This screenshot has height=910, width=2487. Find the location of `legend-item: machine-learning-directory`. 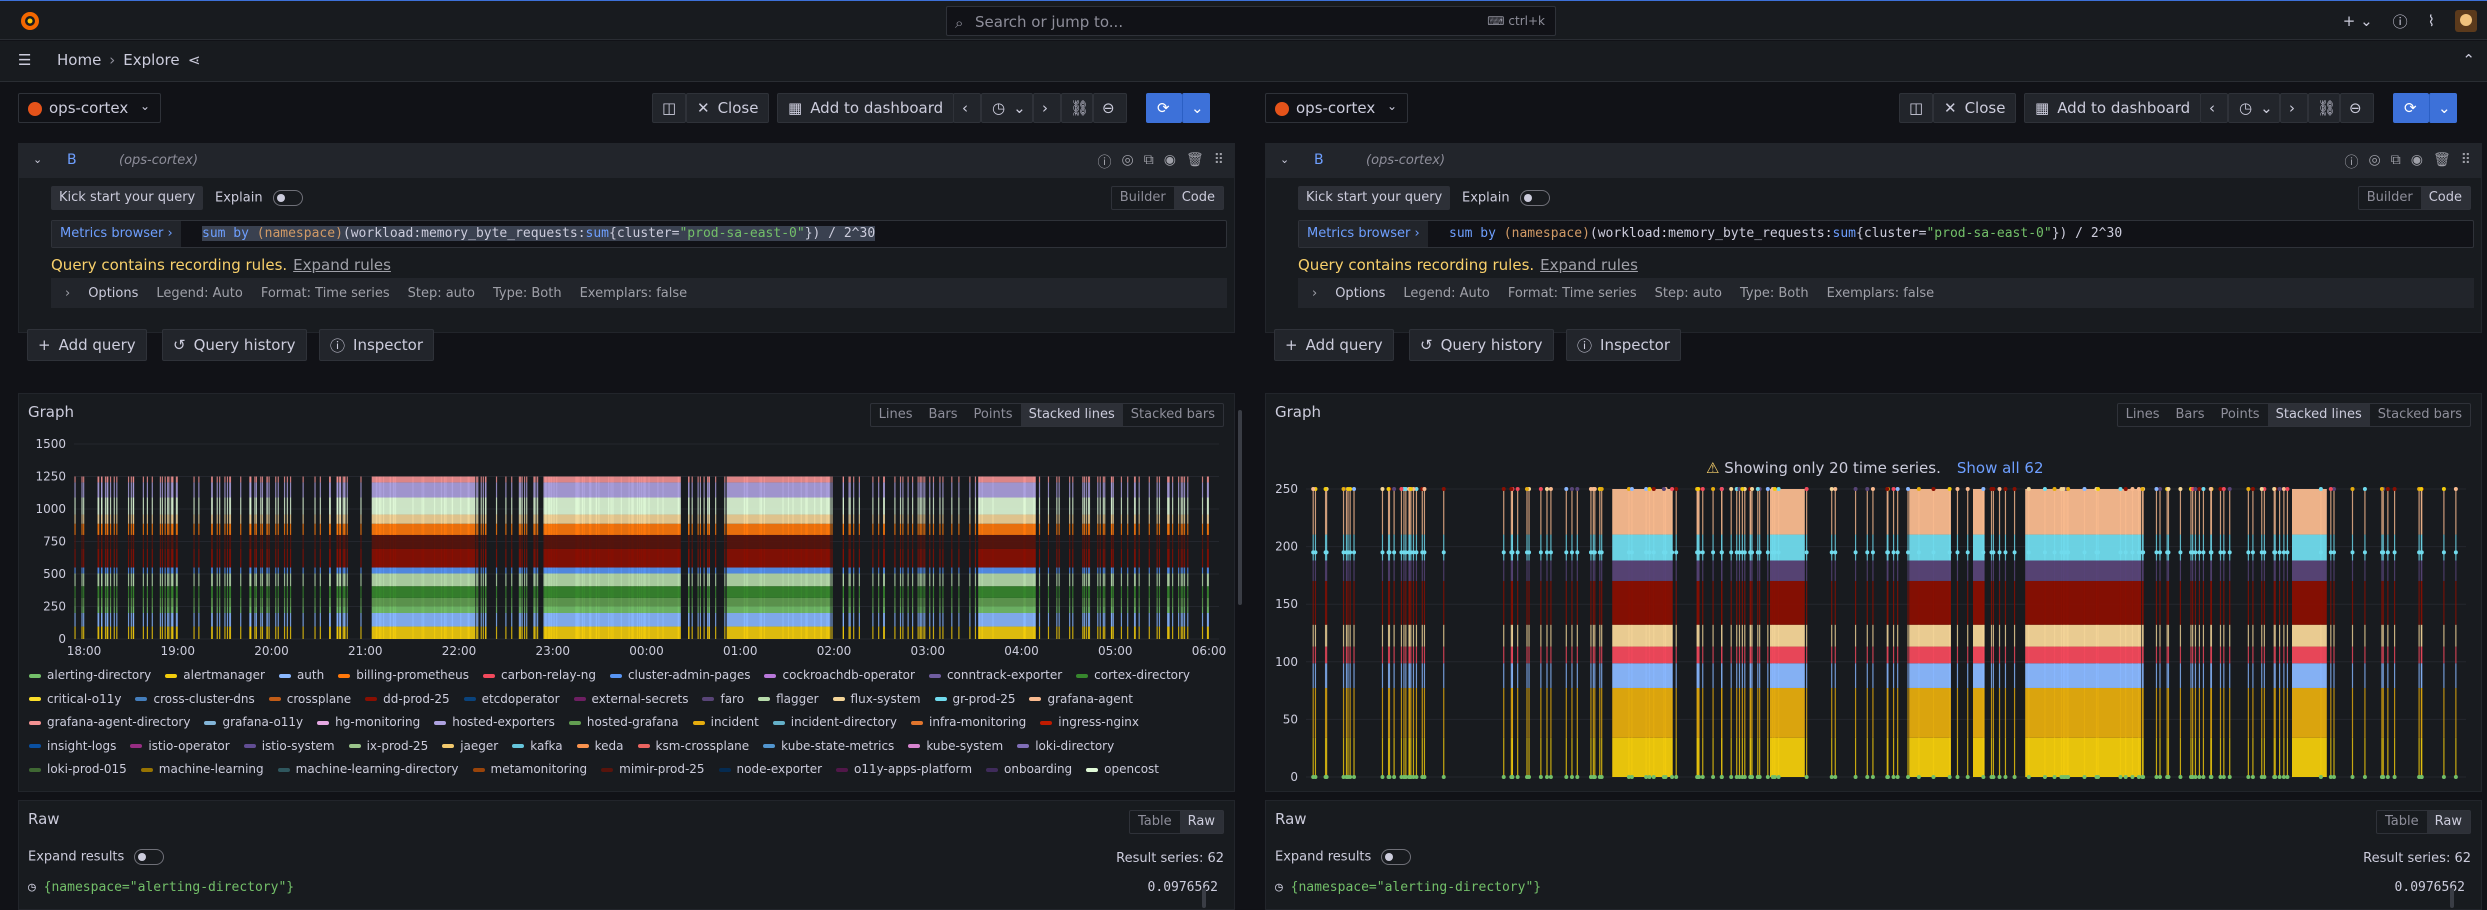

legend-item: machine-learning-directory is located at coordinates (368, 770).